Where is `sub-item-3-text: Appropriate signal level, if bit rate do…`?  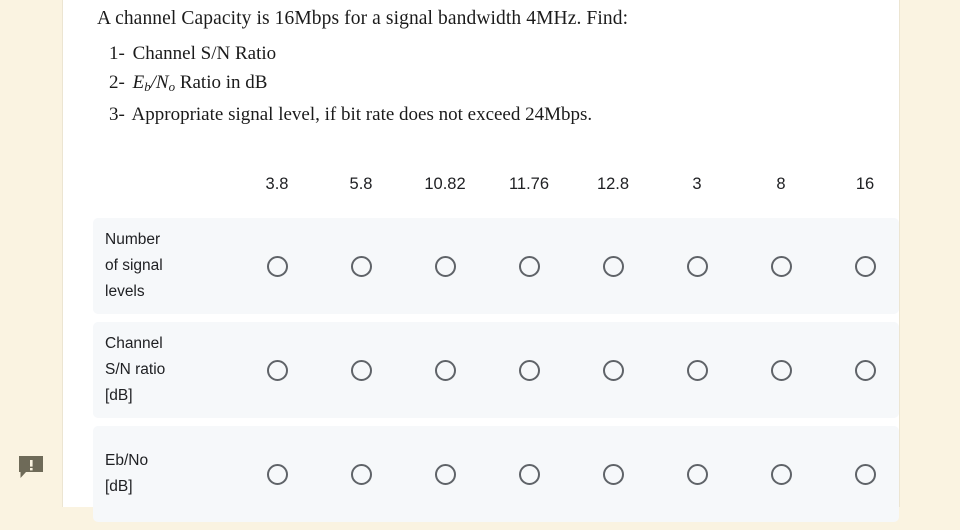 sub-item-3-text: Appropriate signal level, if bit rate do… is located at coordinates (362, 115).